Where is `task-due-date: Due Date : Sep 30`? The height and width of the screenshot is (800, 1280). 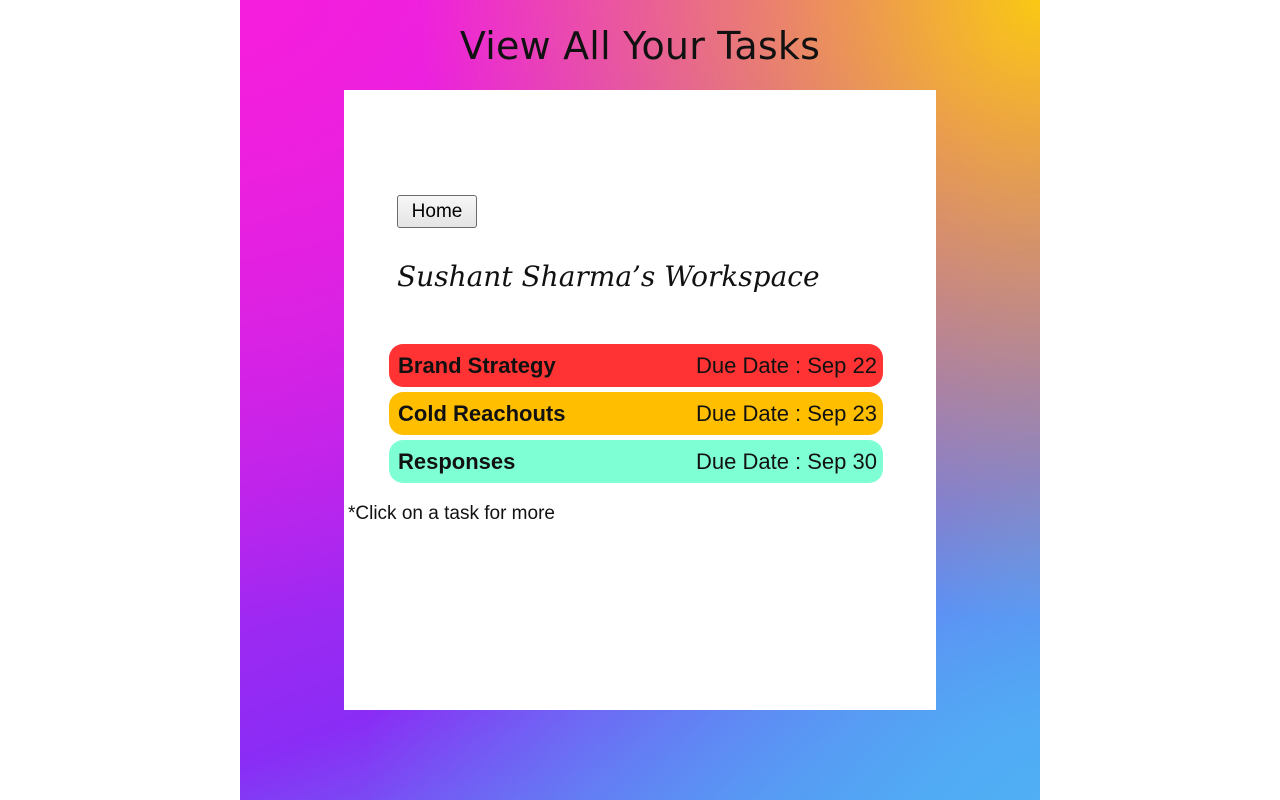
task-due-date: Due Date : Sep 30 is located at coordinates (786, 461).